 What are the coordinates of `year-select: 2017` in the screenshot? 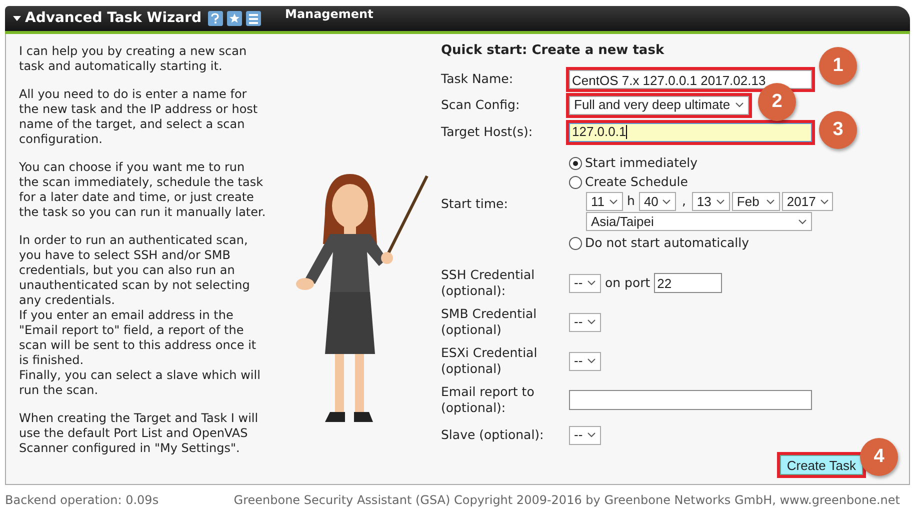 It's located at (807, 201).